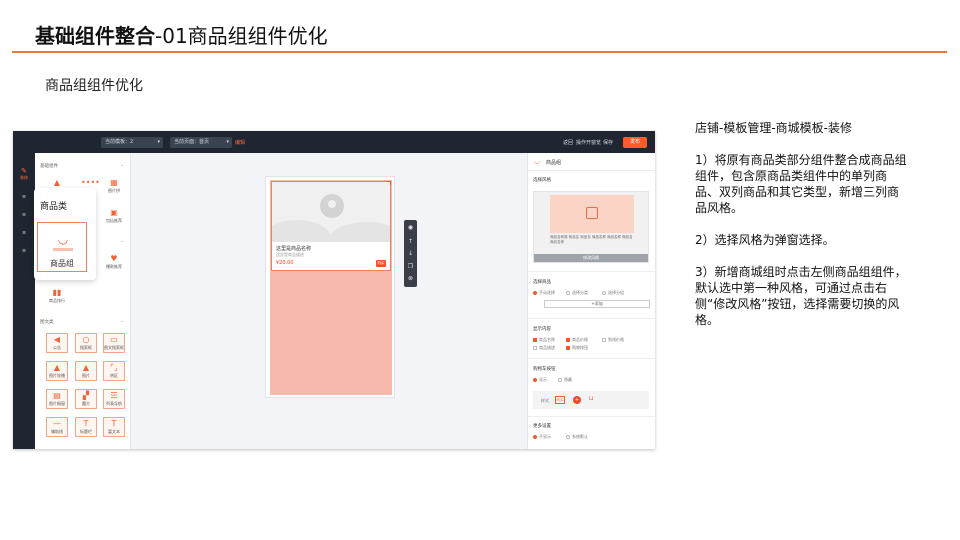 The image size is (960, 540). I want to click on tile-hotspot: ⌜⌟ 热区, so click(114, 371).